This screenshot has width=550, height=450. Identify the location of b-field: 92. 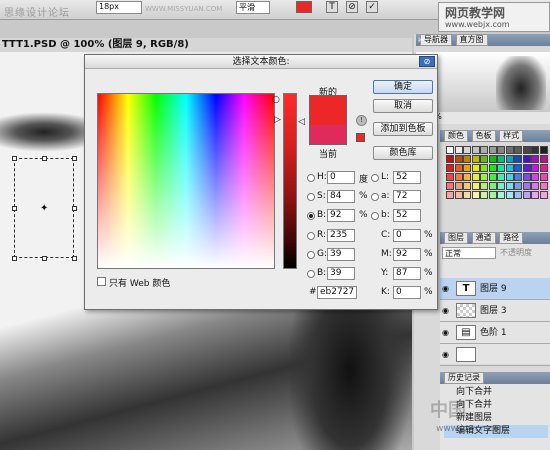
(341, 215).